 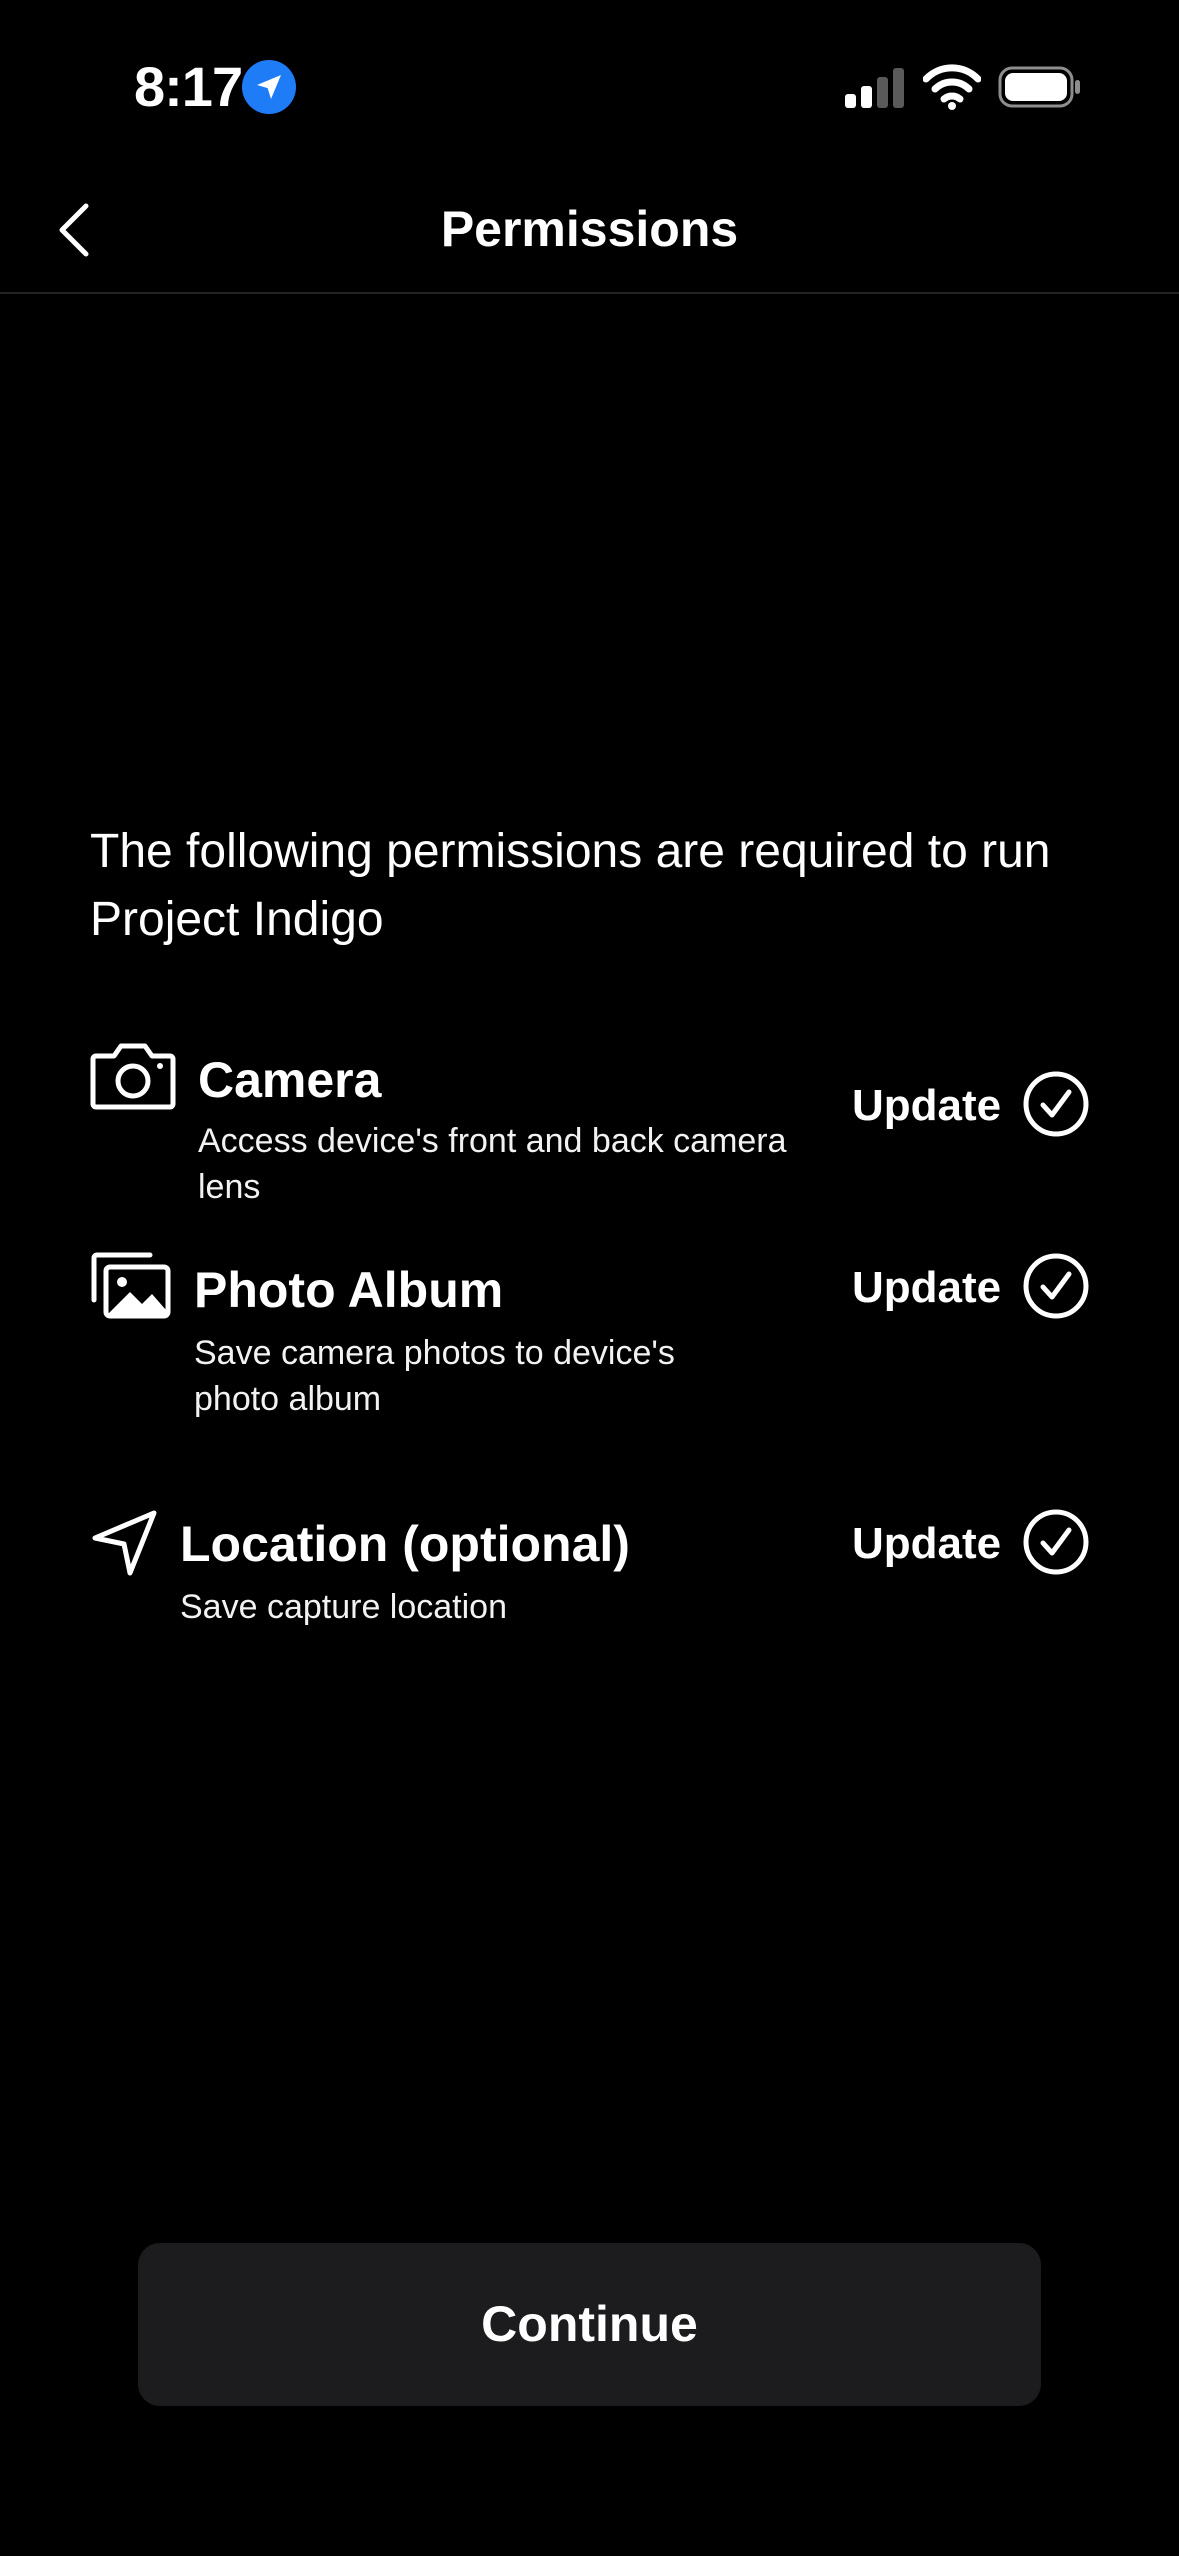 What do you see at coordinates (125, 1545) in the screenshot?
I see `location-arrow-icon` at bounding box center [125, 1545].